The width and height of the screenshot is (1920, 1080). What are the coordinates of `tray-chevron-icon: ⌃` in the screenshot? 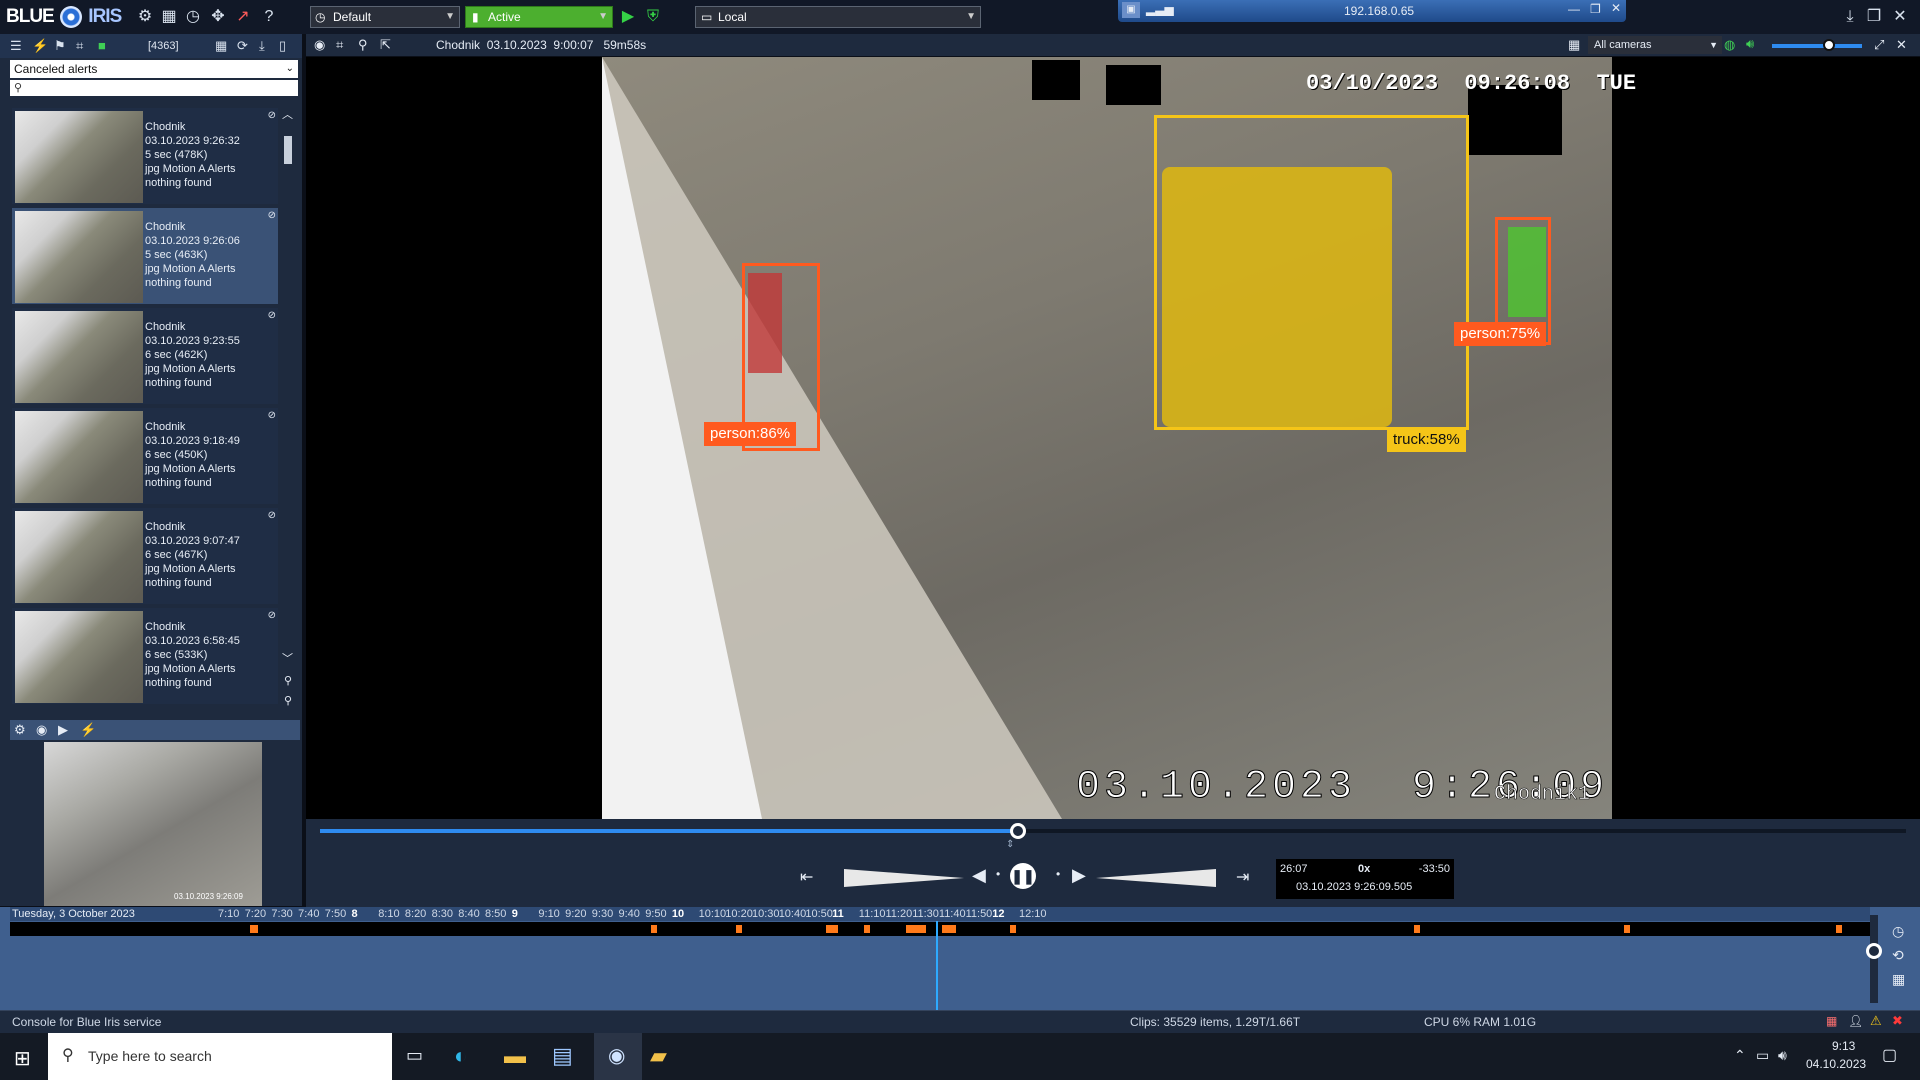 It's located at (1740, 1055).